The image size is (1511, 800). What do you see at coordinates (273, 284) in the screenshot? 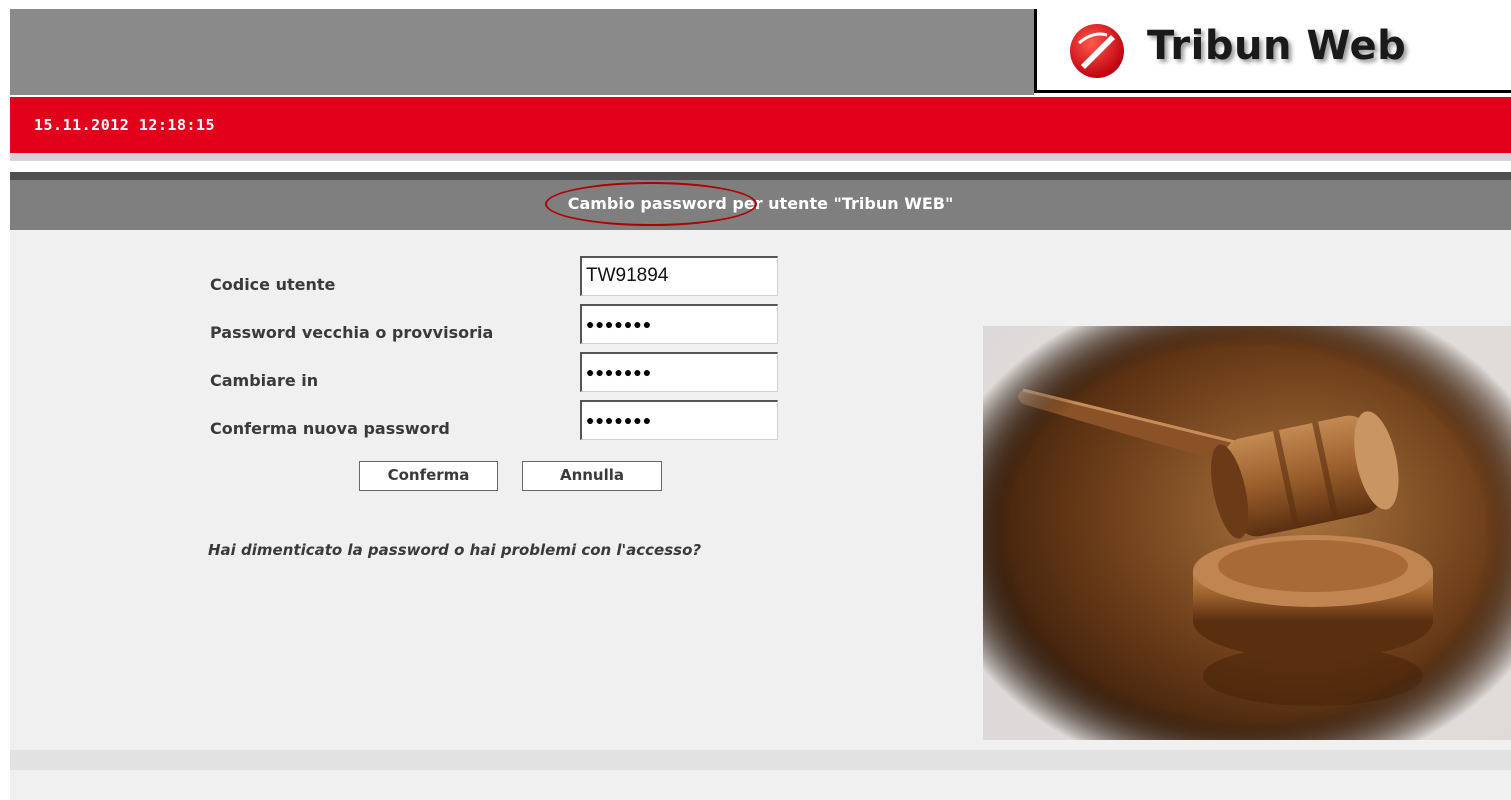
I see `user-code-label: Codice utente` at bounding box center [273, 284].